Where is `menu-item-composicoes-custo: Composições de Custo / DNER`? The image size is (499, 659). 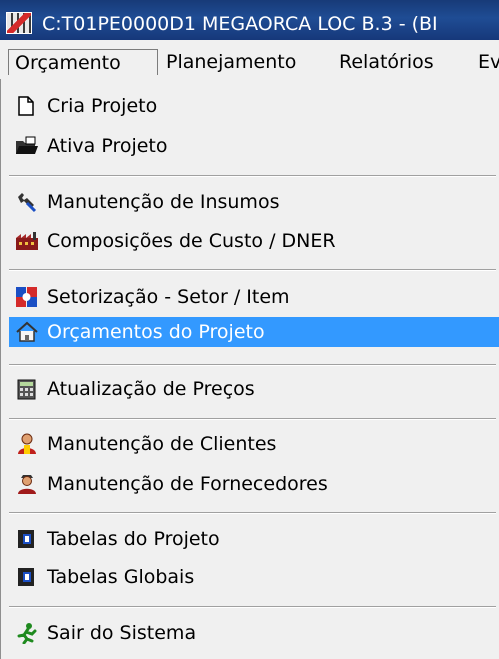
menu-item-composicoes-custo: Composições de Custo / DNER is located at coordinates (254, 241).